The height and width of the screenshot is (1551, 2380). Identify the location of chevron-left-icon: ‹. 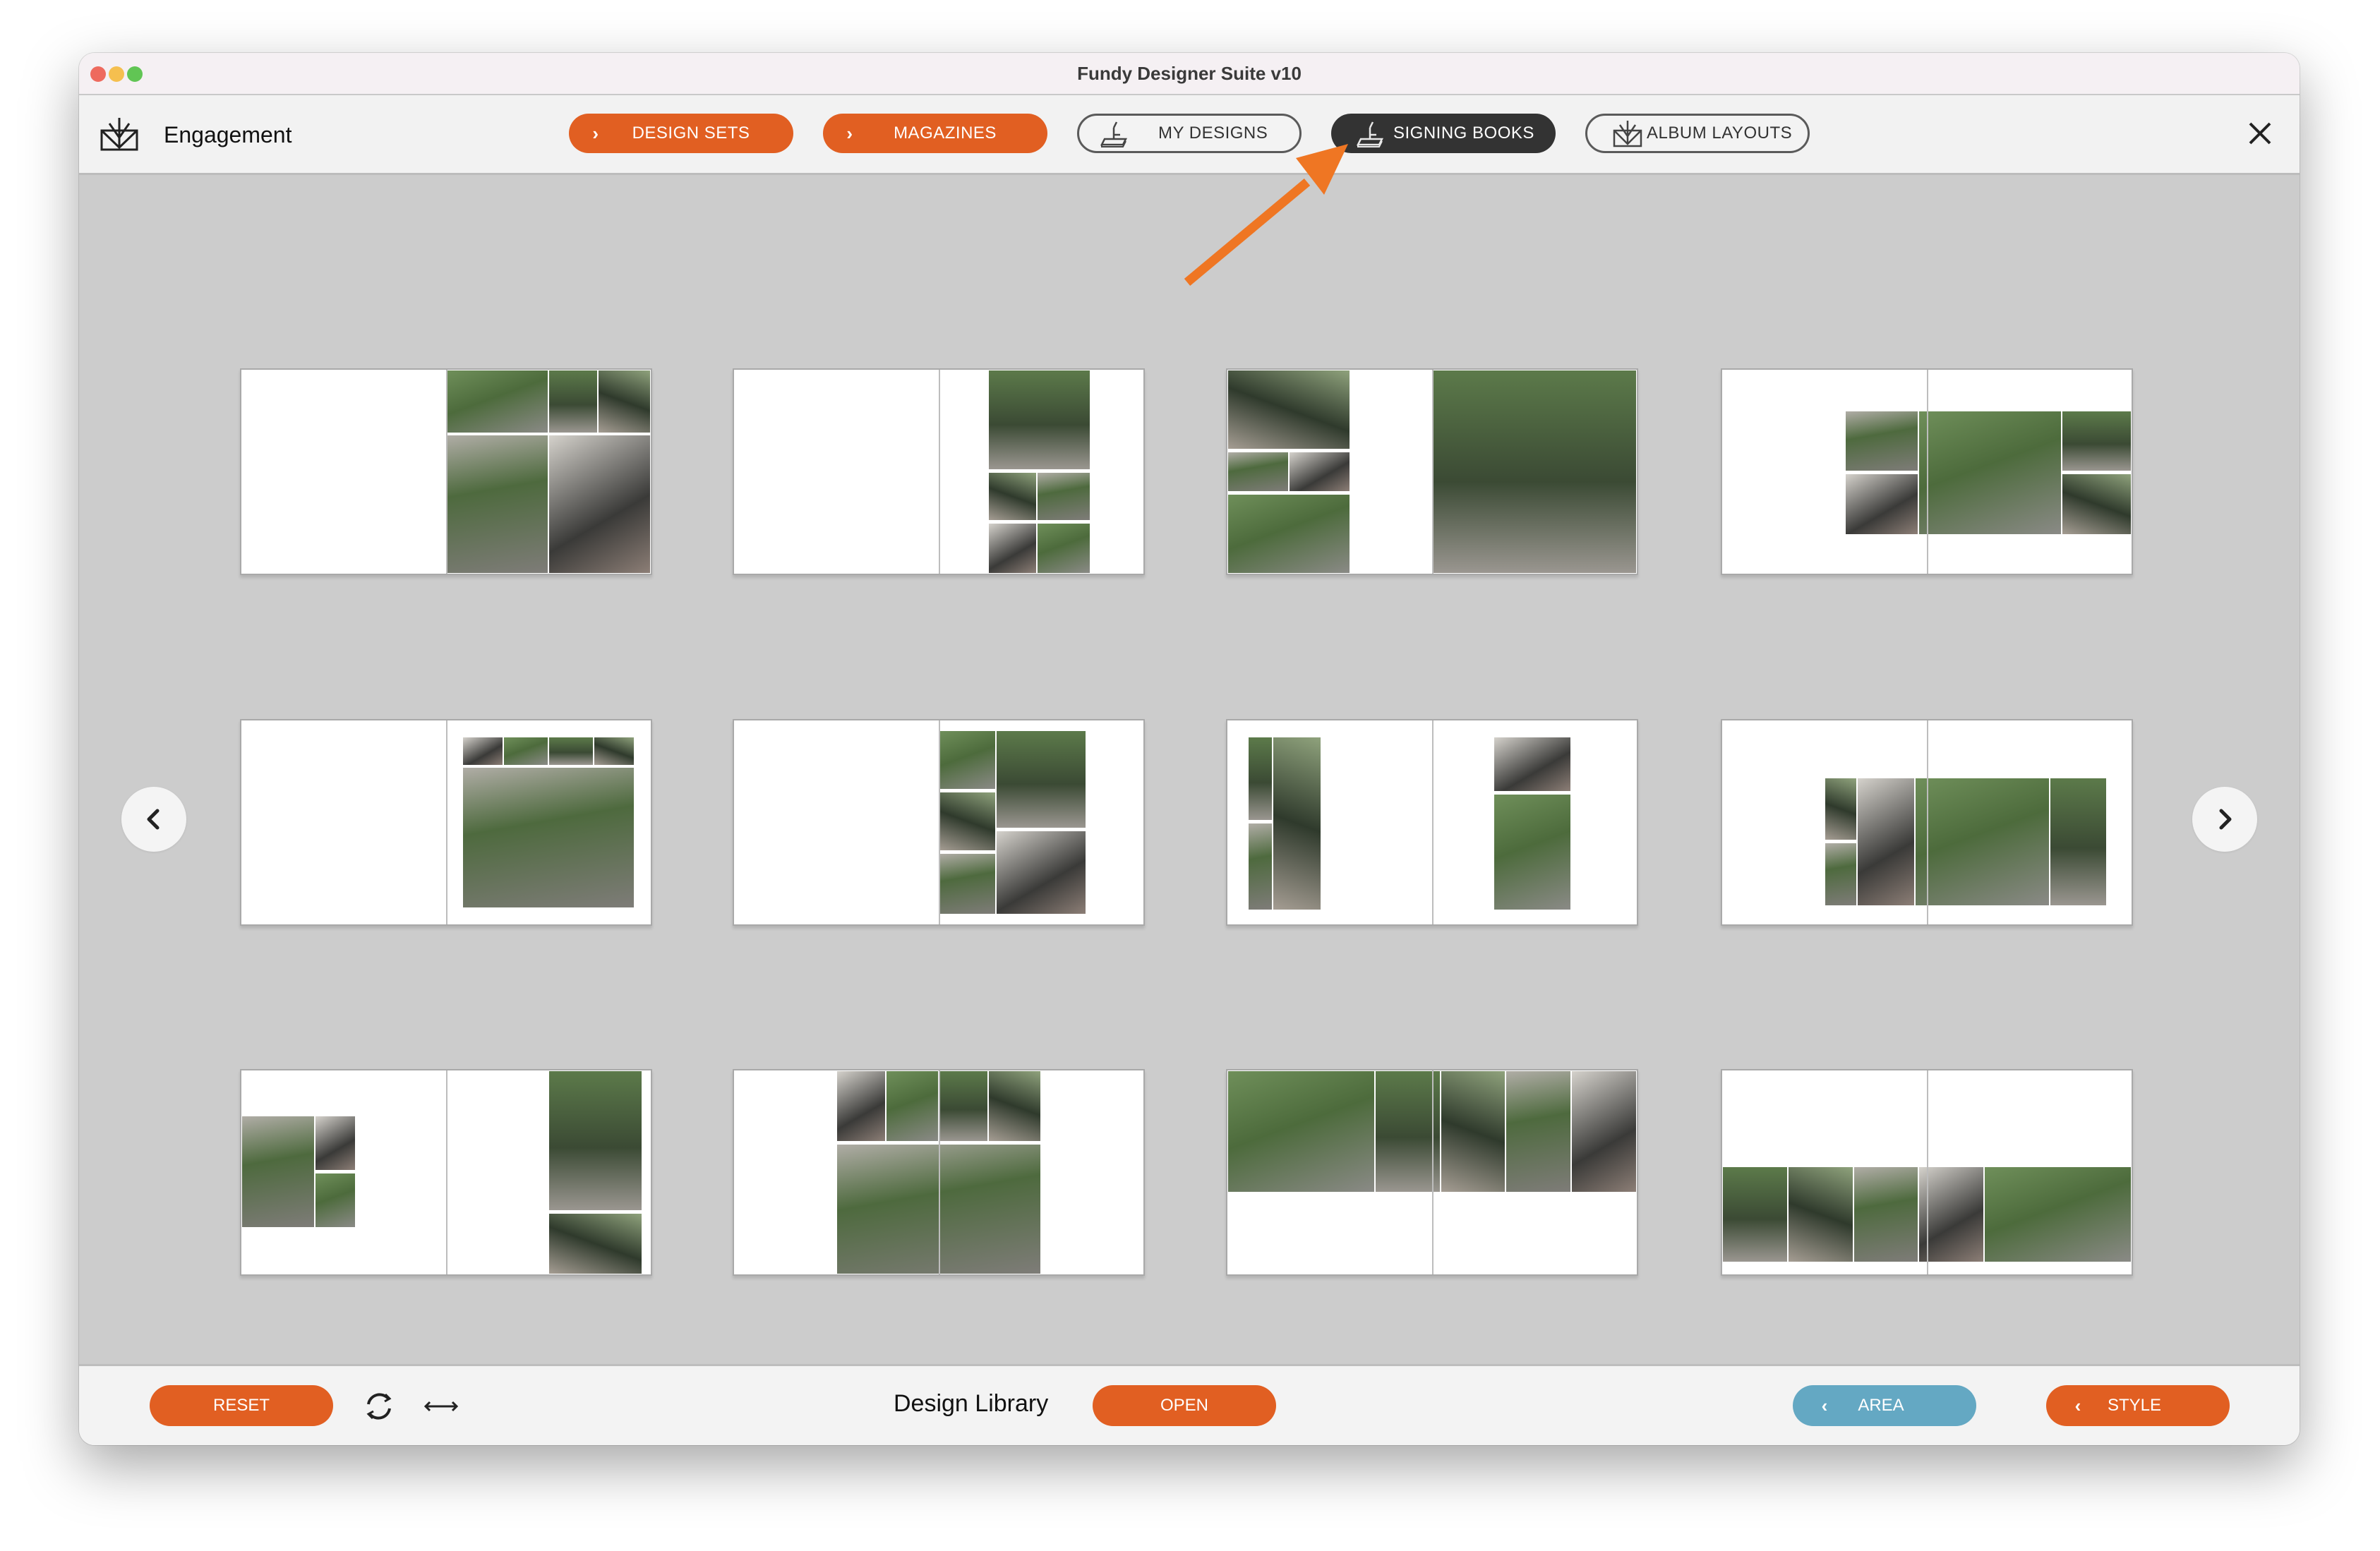
(1824, 1405).